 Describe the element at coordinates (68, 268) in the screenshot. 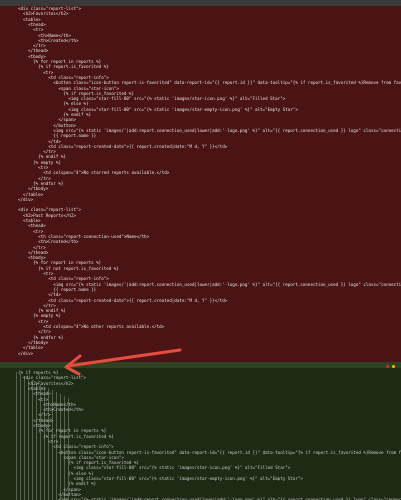

I see `top-line: {% if not report.is_favorited %}` at that location.